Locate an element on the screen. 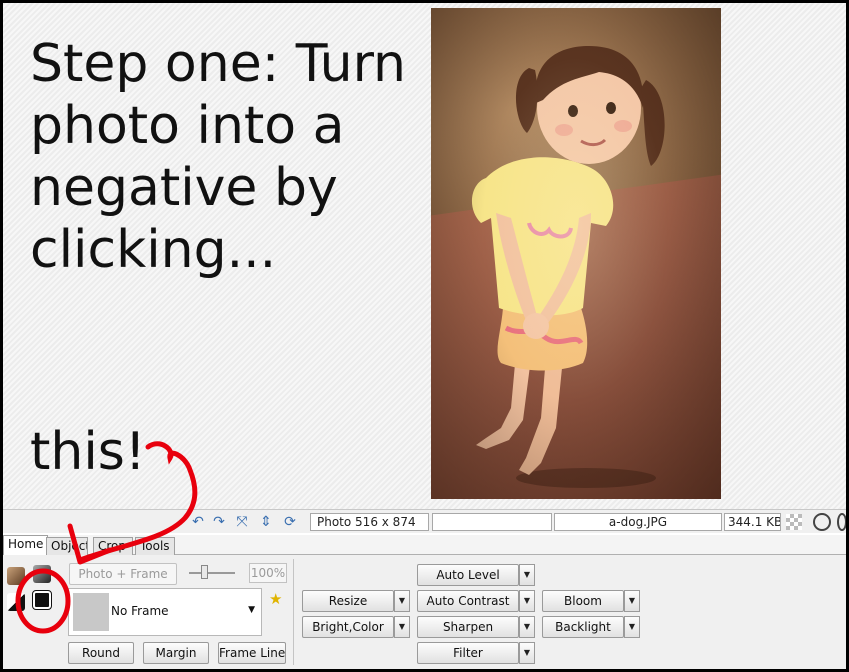 The height and width of the screenshot is (672, 849). sepia-tool-icon is located at coordinates (16, 576).